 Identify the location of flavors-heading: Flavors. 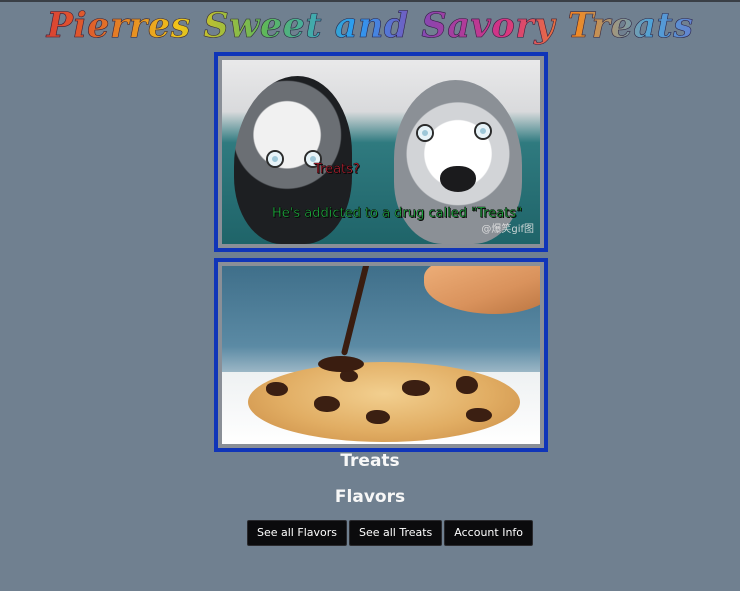
(370, 497).